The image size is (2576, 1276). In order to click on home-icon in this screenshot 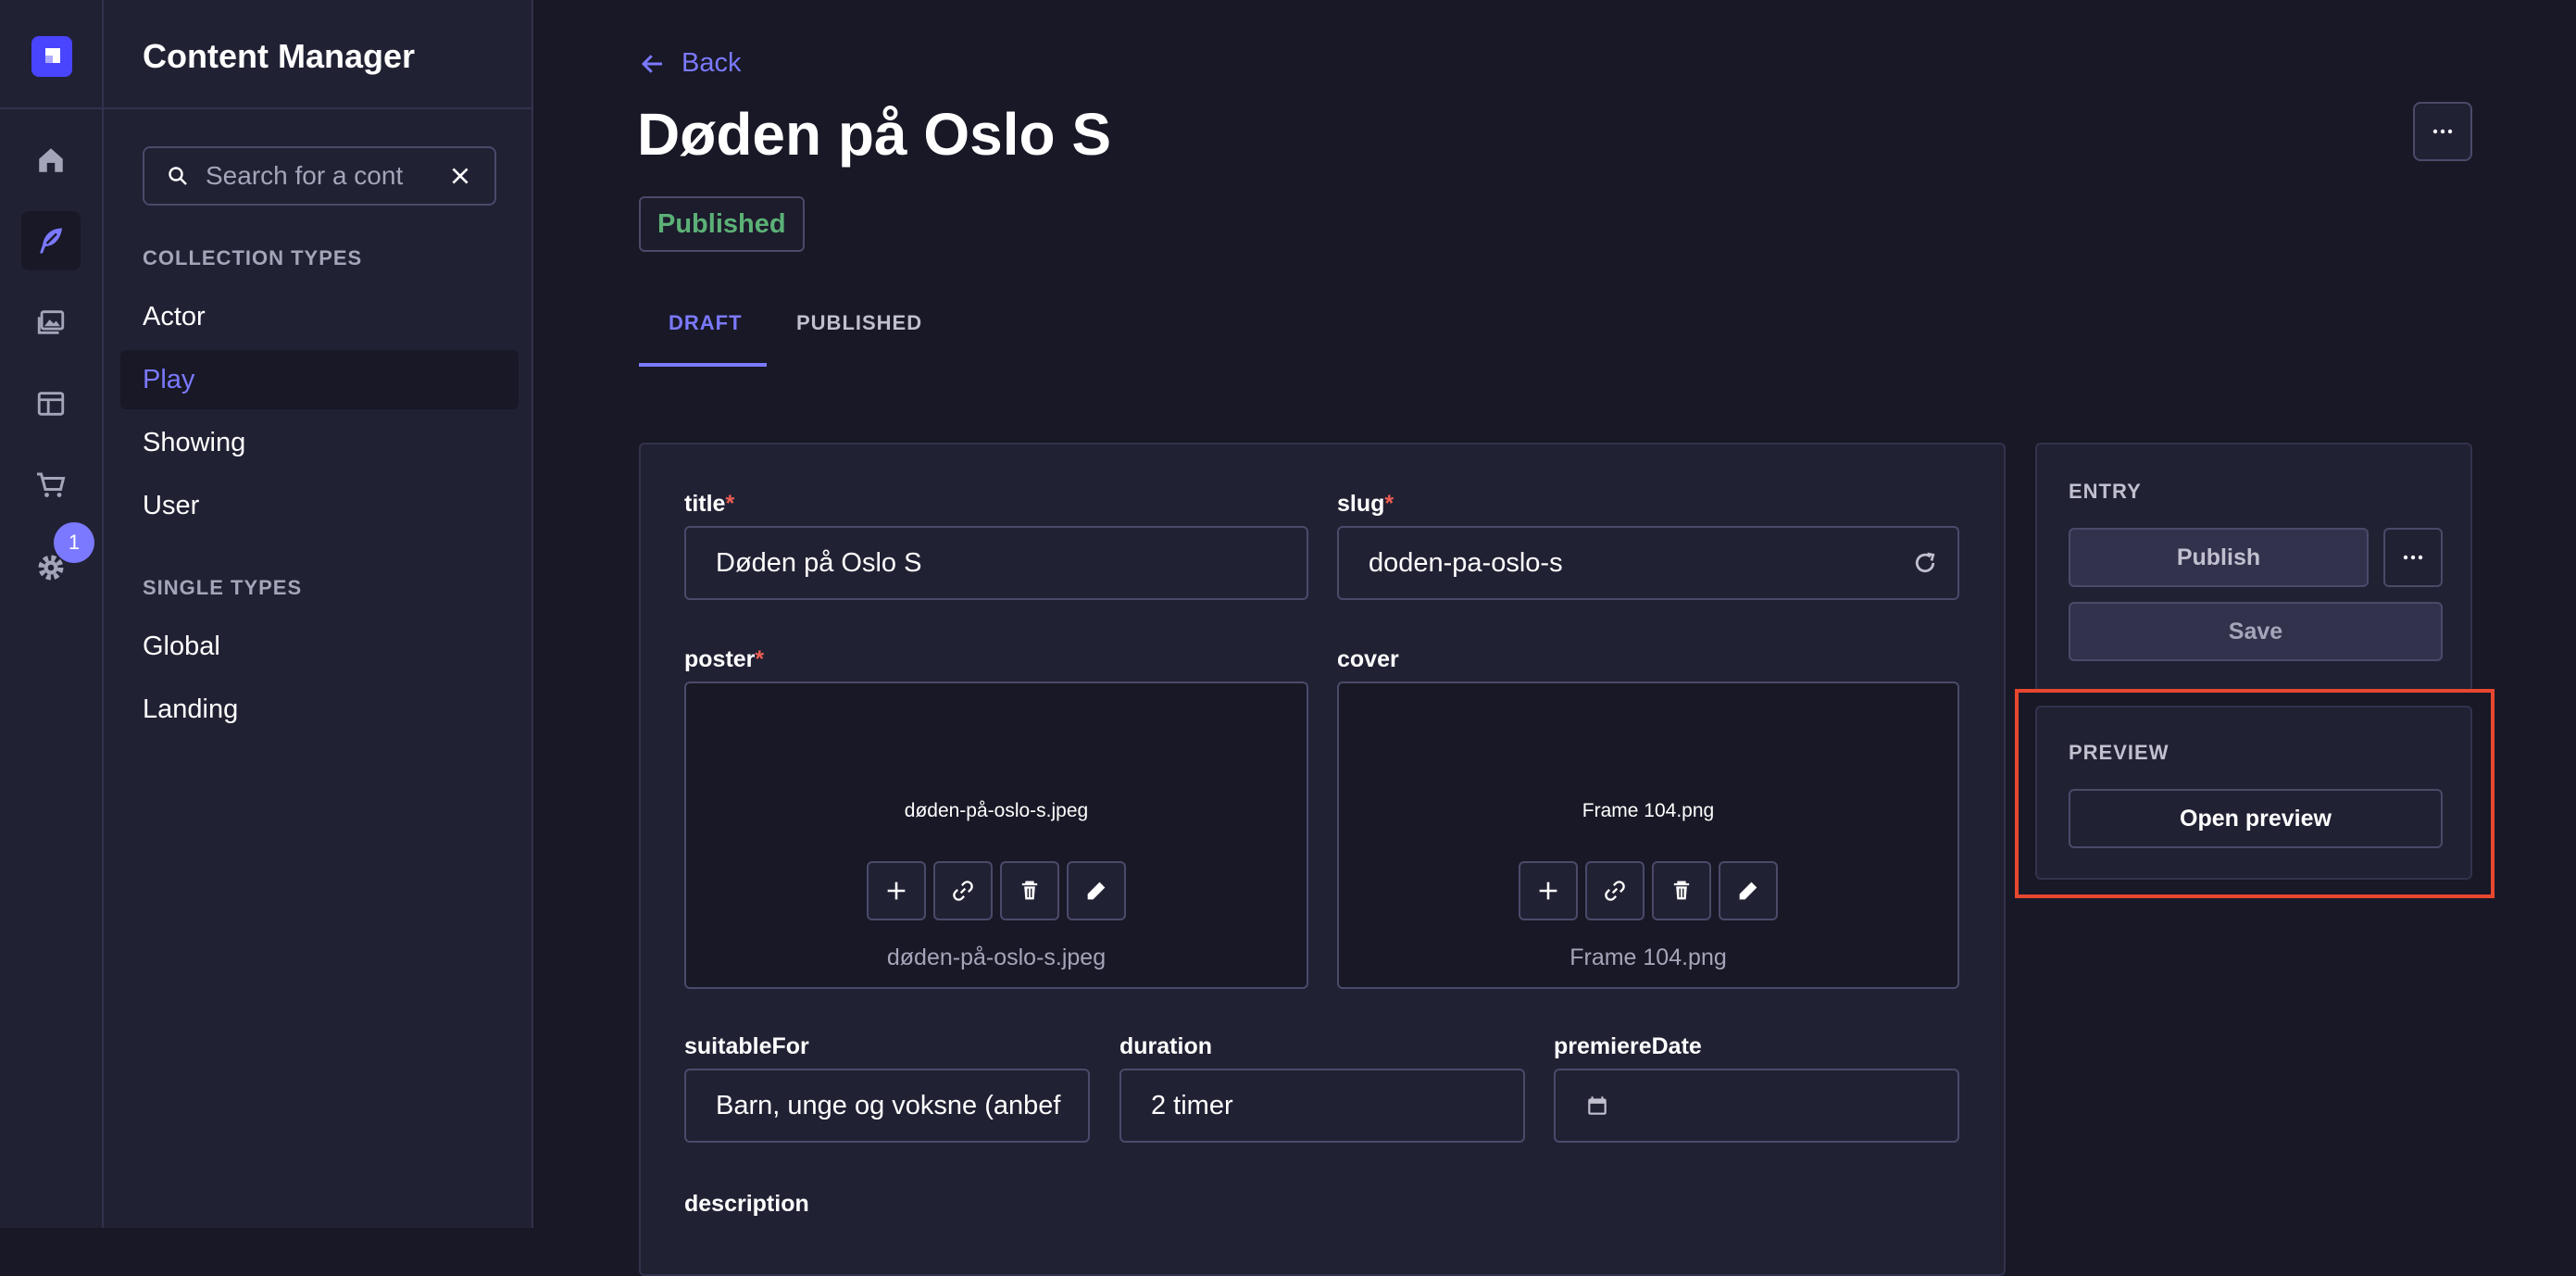, I will do `click(51, 160)`.